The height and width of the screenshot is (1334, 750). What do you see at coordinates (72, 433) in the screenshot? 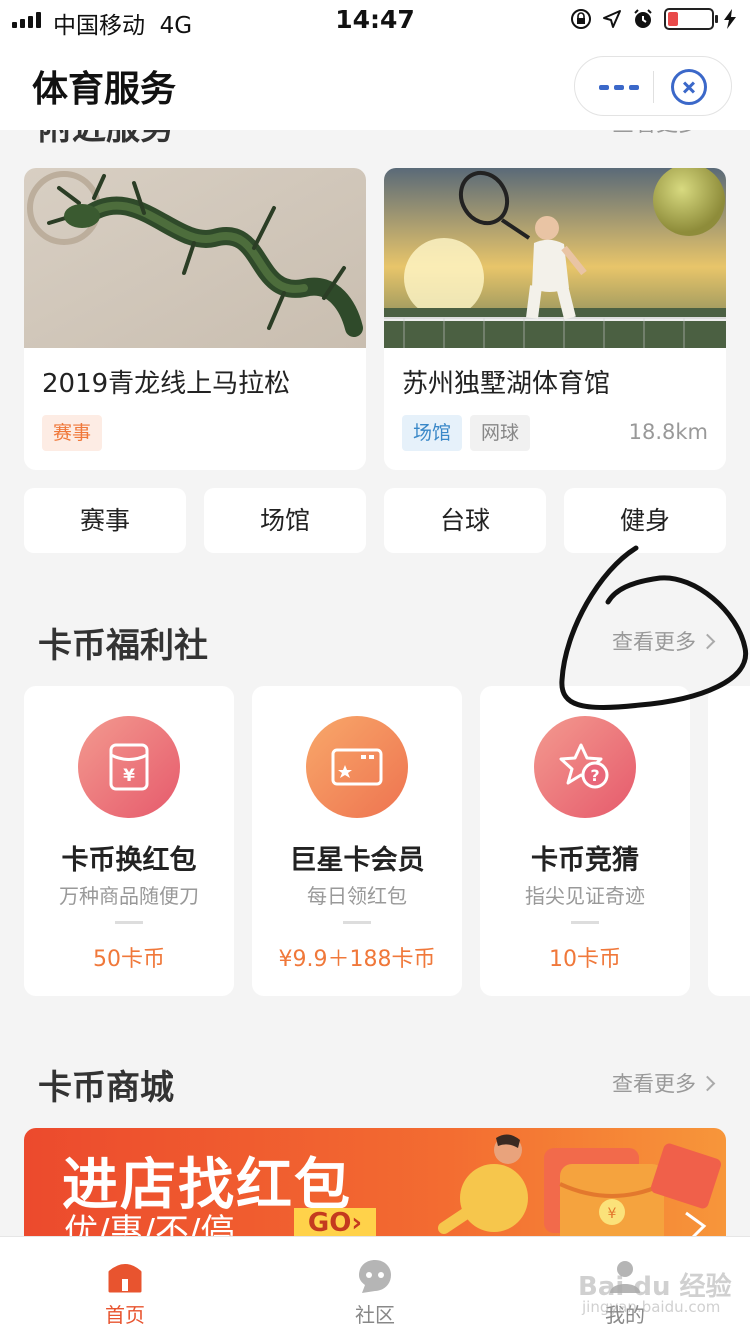
I see `tag-event: 赛事` at bounding box center [72, 433].